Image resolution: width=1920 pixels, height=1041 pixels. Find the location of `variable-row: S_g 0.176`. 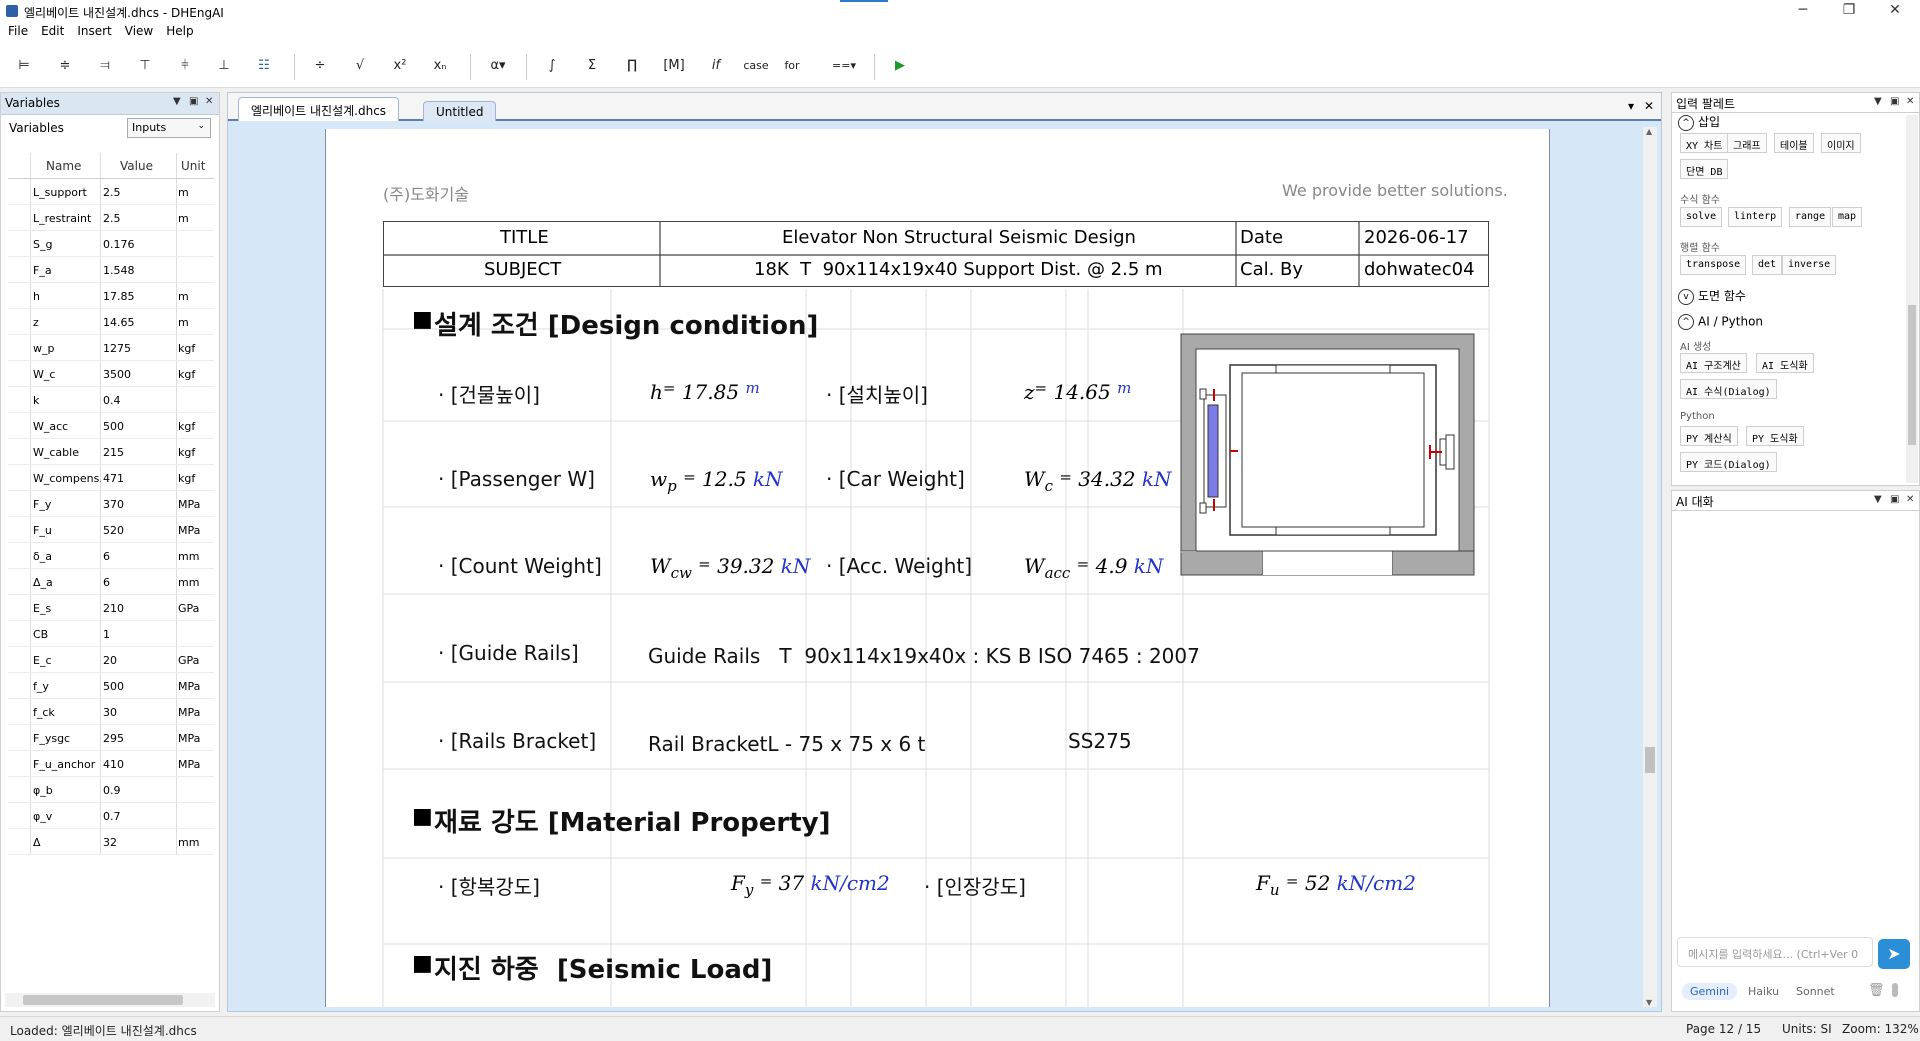

variable-row: S_g 0.176 is located at coordinates (111, 244).